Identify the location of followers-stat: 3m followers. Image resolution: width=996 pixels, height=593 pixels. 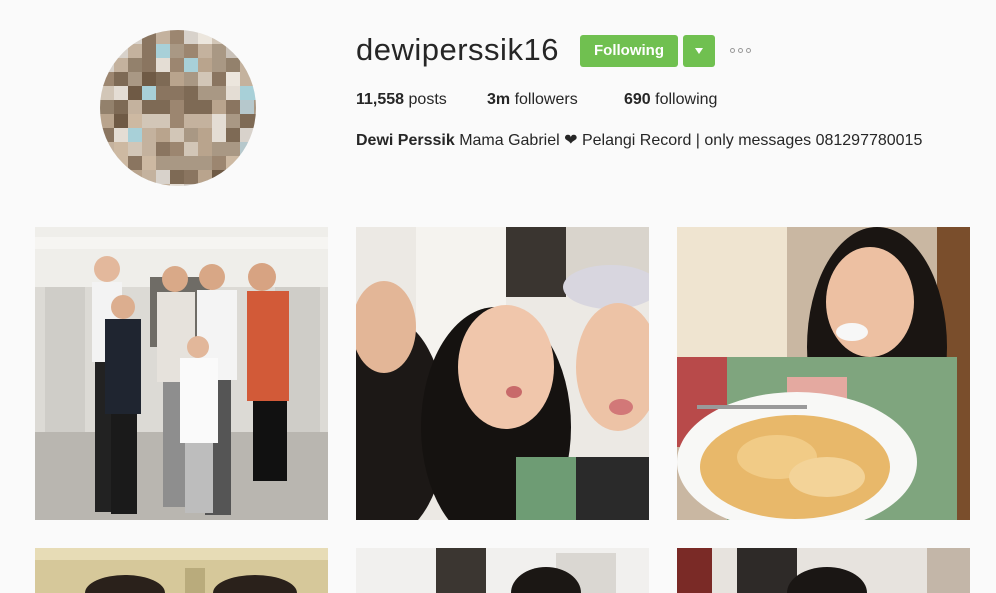
(532, 100).